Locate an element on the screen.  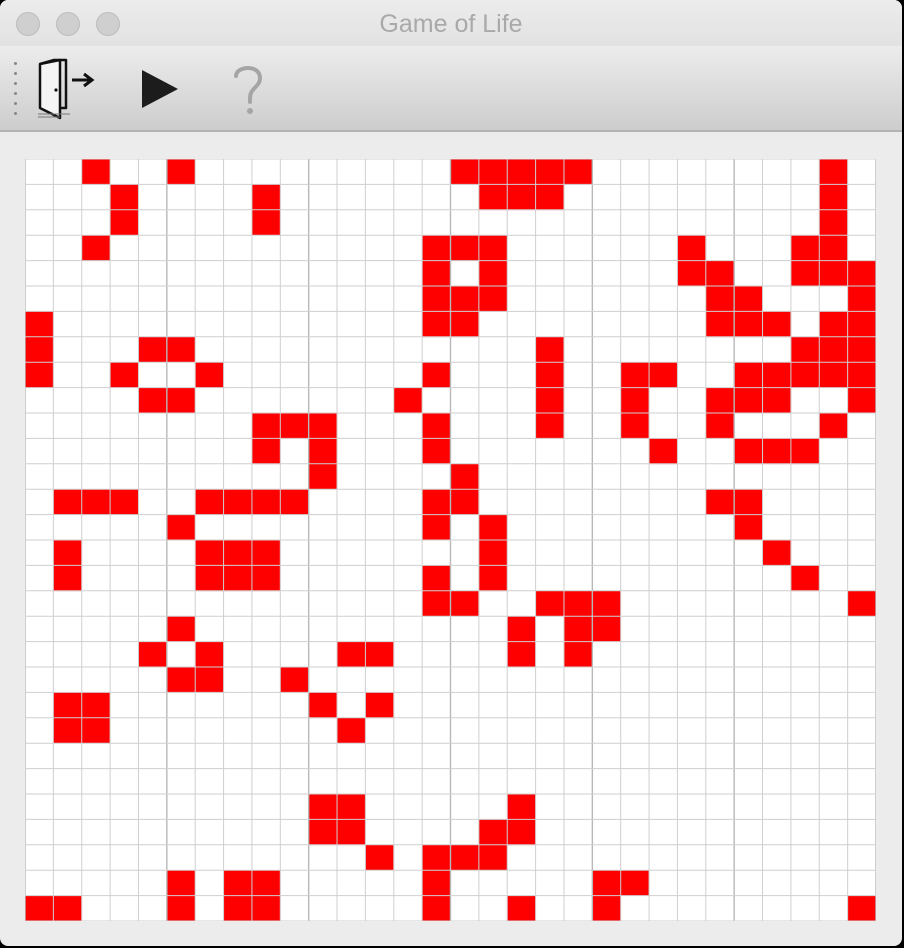
title-bar: Game of Life is located at coordinates (451, 23).